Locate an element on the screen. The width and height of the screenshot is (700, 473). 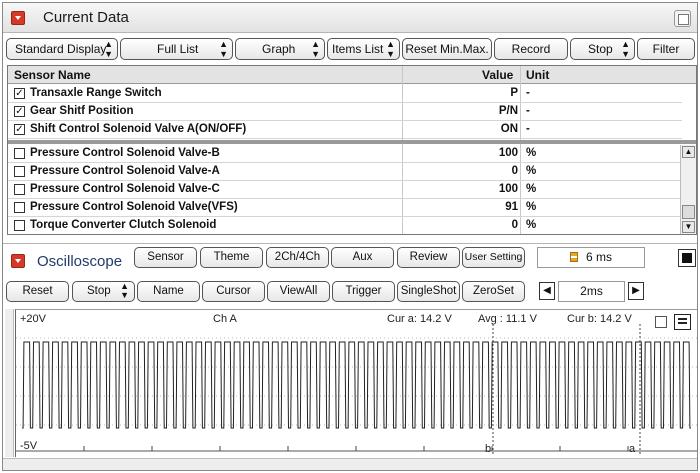
scope-stop-label: Stop is located at coordinates (99, 291).